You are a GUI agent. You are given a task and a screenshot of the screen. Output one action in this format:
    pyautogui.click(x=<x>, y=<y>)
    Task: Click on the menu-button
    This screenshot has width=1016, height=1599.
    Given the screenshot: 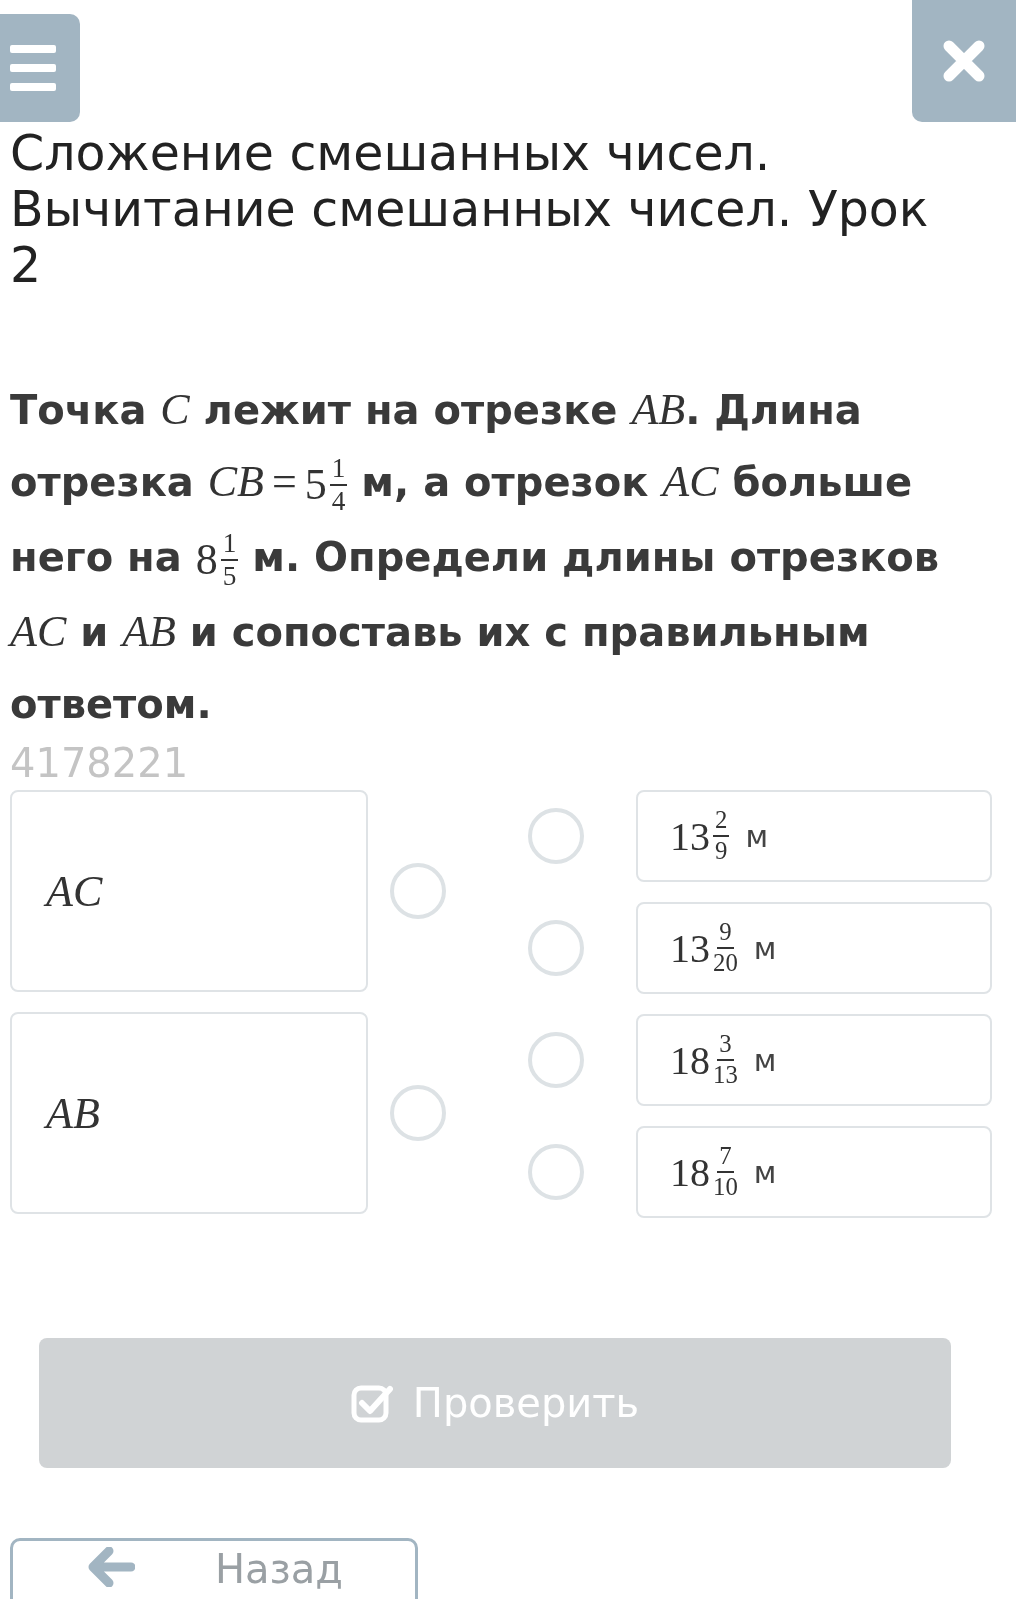 What is the action you would take?
    pyautogui.click(x=40, y=68)
    